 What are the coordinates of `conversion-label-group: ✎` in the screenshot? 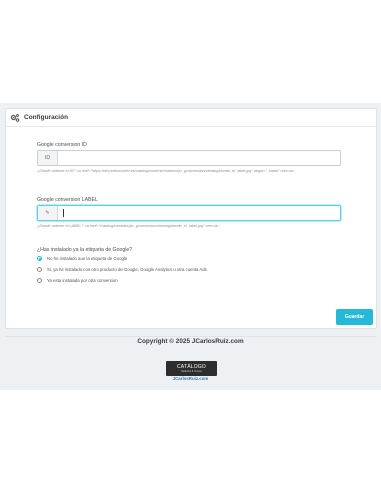 It's located at (189, 213).